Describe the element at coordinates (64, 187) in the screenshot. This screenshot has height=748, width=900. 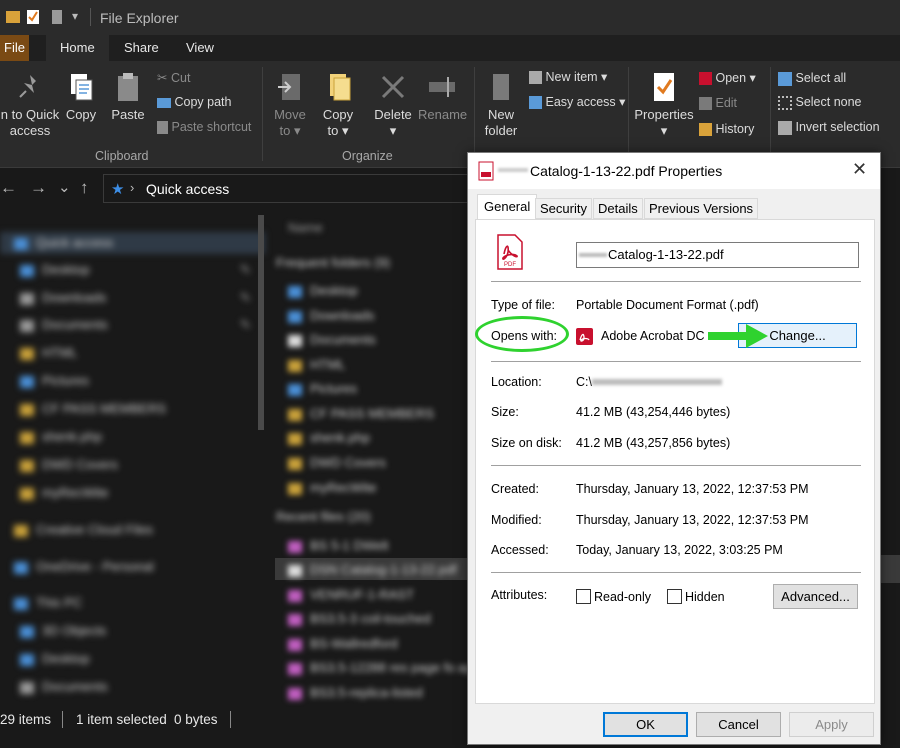
I see `recent-locations-button: ⌄` at that location.